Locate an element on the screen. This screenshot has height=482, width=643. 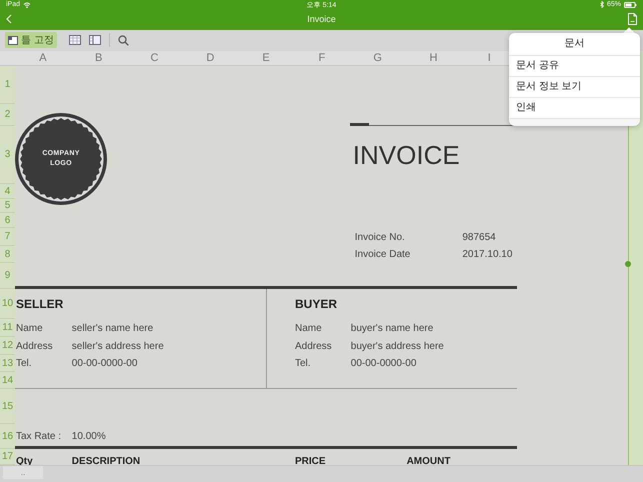
column-heading: DESCRIPTION is located at coordinates (106, 462).